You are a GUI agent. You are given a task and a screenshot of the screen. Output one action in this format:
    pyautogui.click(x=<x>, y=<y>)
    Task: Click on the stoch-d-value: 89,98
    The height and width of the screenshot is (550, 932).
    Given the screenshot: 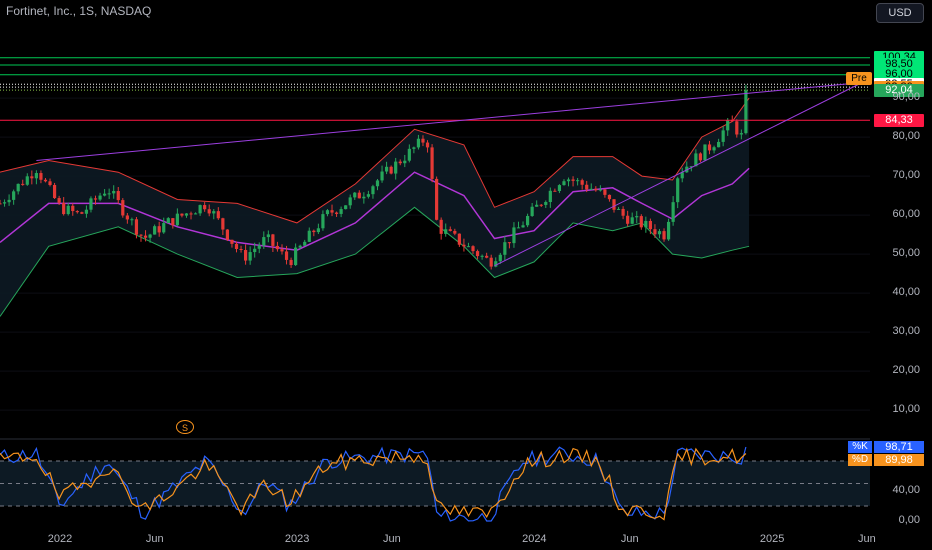 What is the action you would take?
    pyautogui.click(x=899, y=460)
    